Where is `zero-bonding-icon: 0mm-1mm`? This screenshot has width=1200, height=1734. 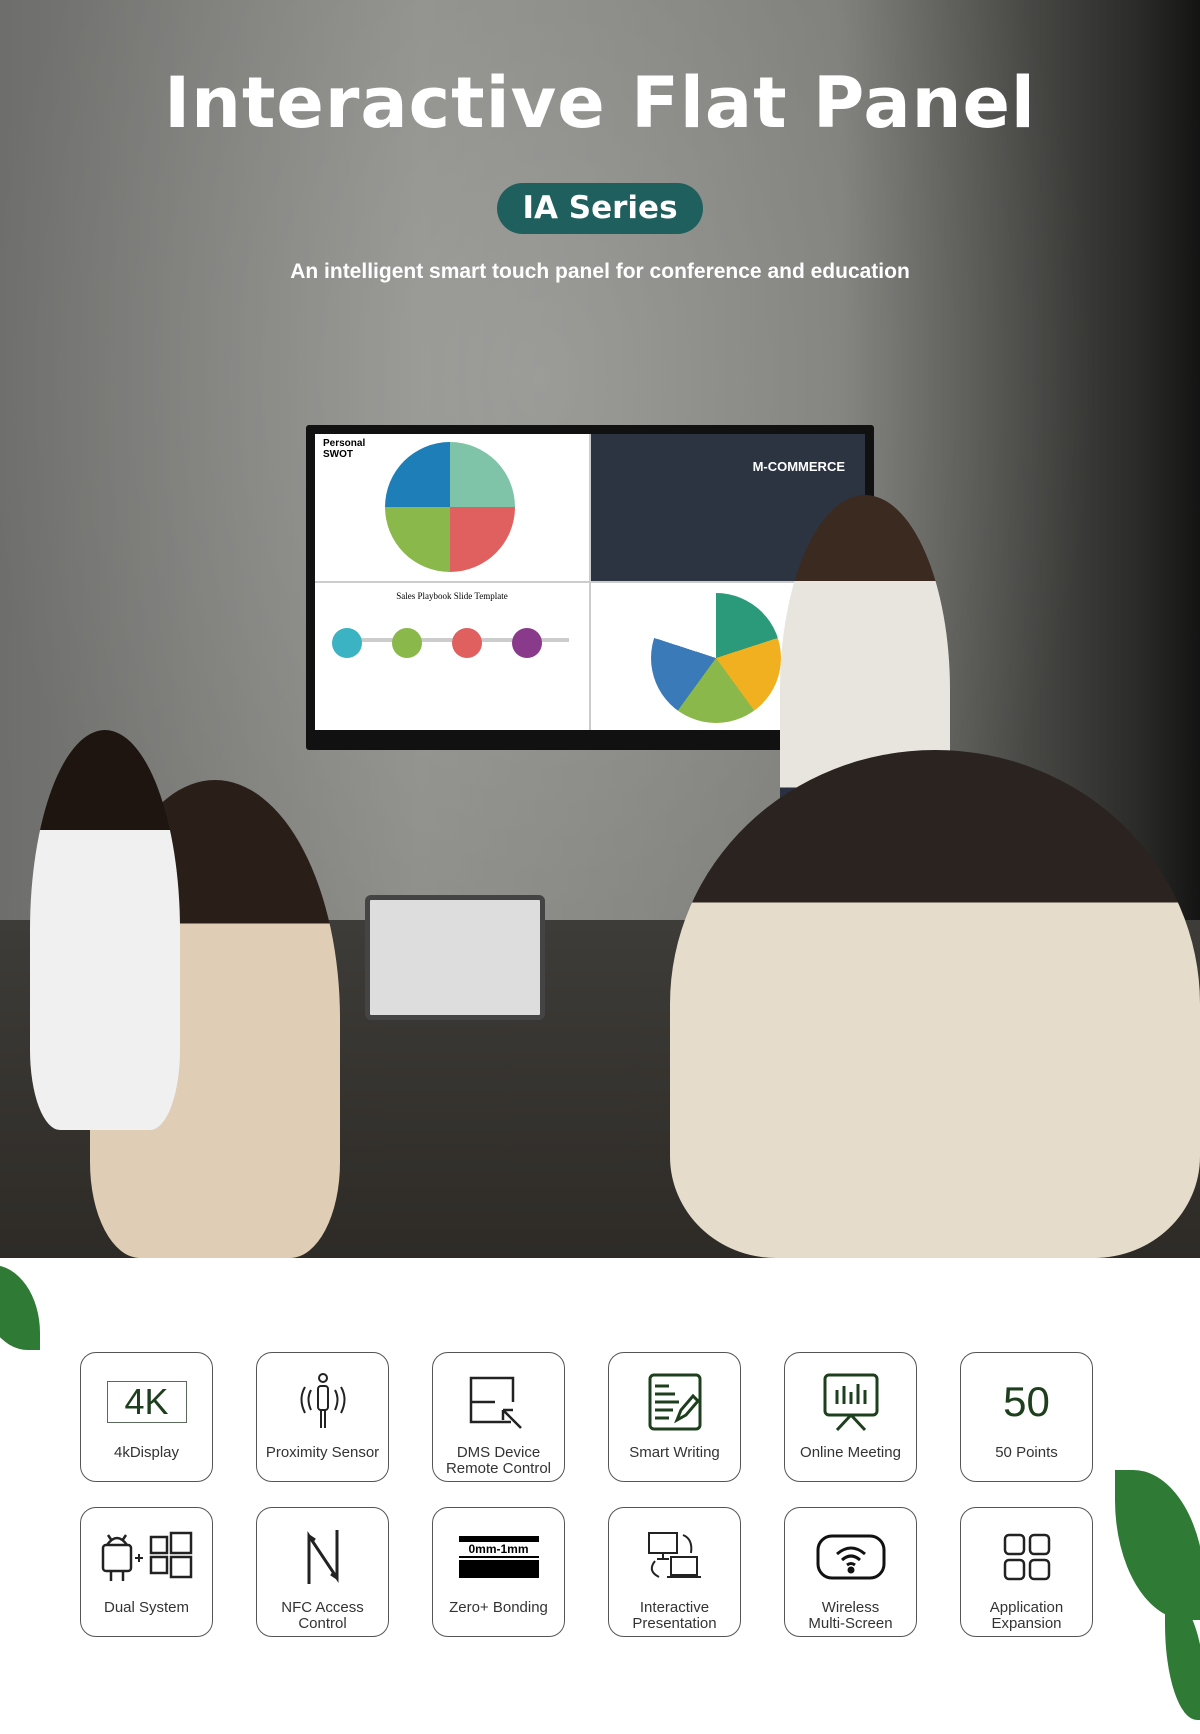 zero-bonding-icon: 0mm-1mm is located at coordinates (498, 1557).